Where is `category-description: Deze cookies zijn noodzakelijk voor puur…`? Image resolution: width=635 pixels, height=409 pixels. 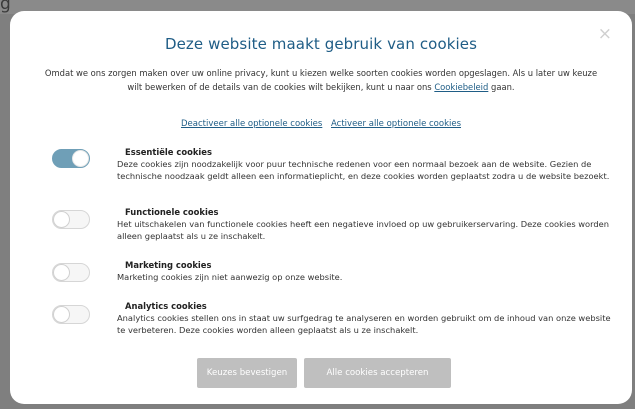 category-description: Deze cookies zijn noodzakelijk voor puur… is located at coordinates (363, 169).